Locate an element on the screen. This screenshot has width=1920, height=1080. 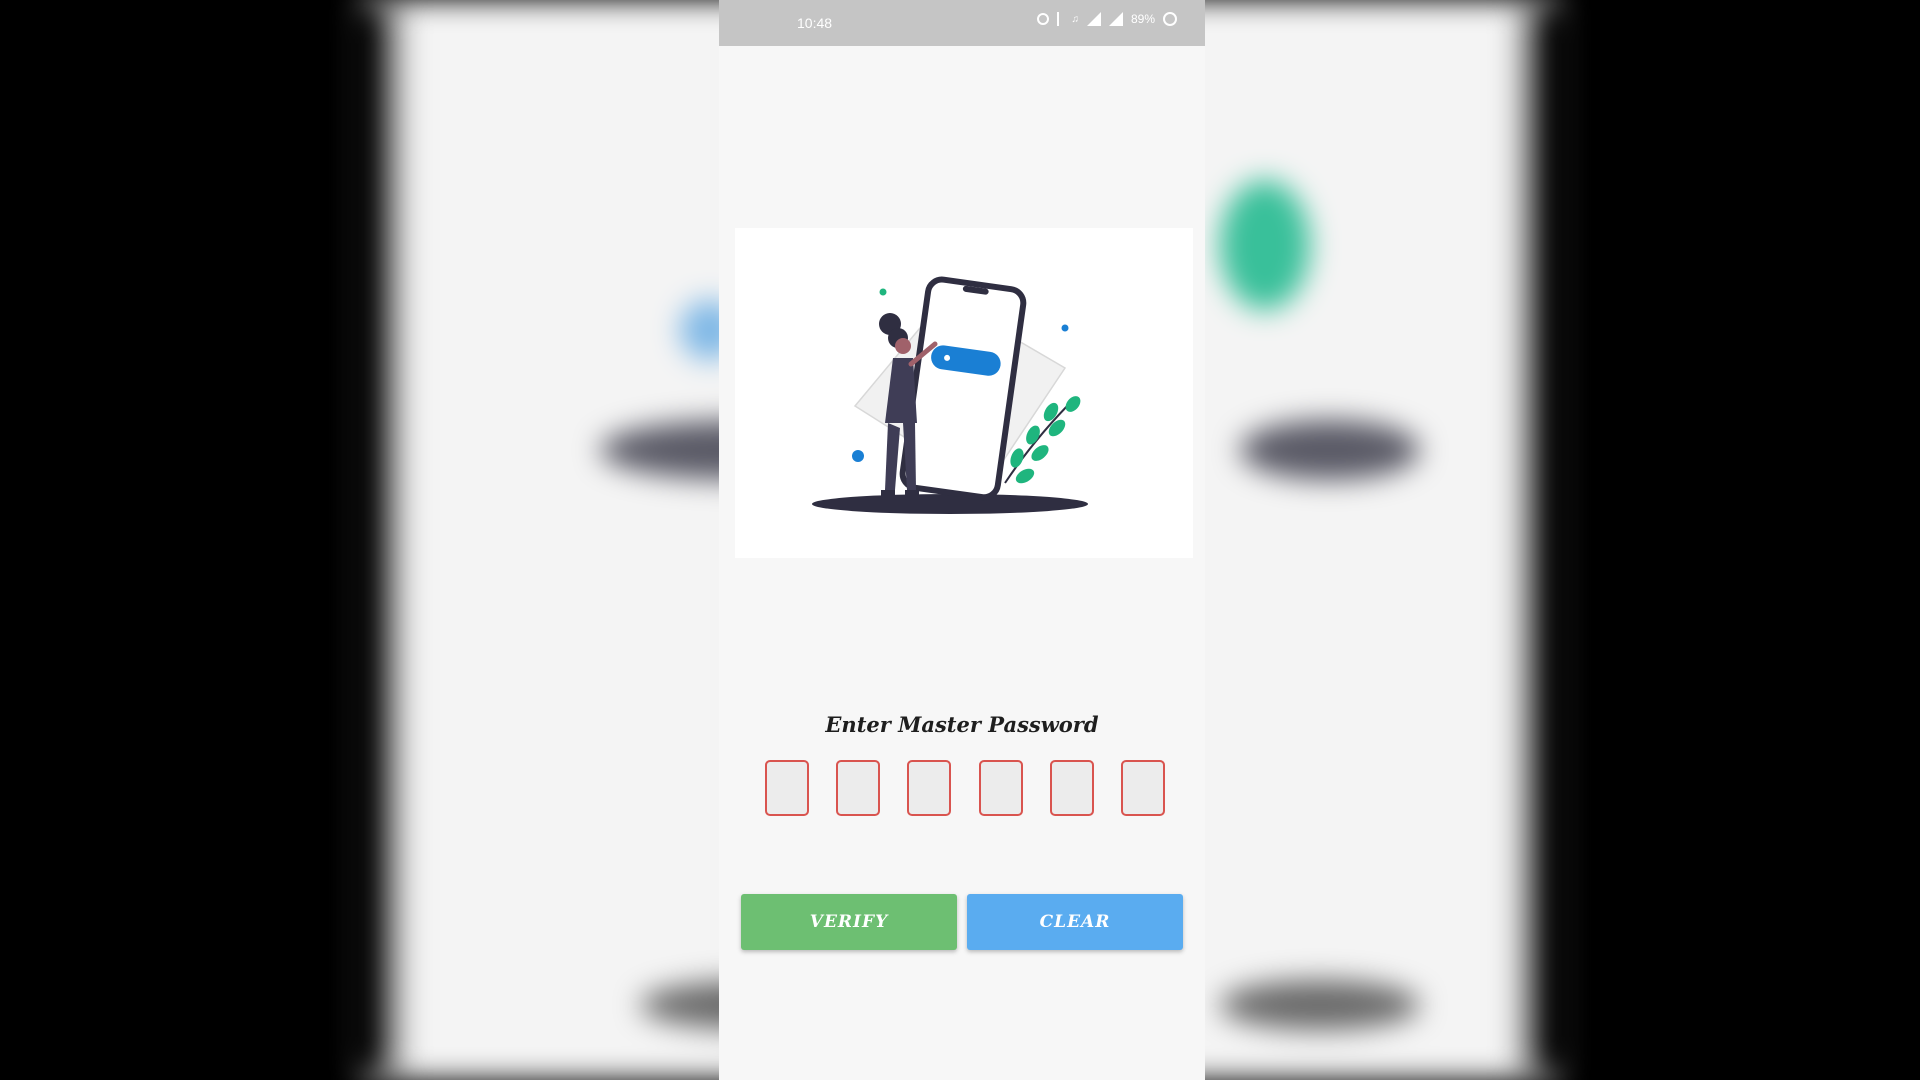
volume-icon: ♫ is located at coordinates (1075, 19).